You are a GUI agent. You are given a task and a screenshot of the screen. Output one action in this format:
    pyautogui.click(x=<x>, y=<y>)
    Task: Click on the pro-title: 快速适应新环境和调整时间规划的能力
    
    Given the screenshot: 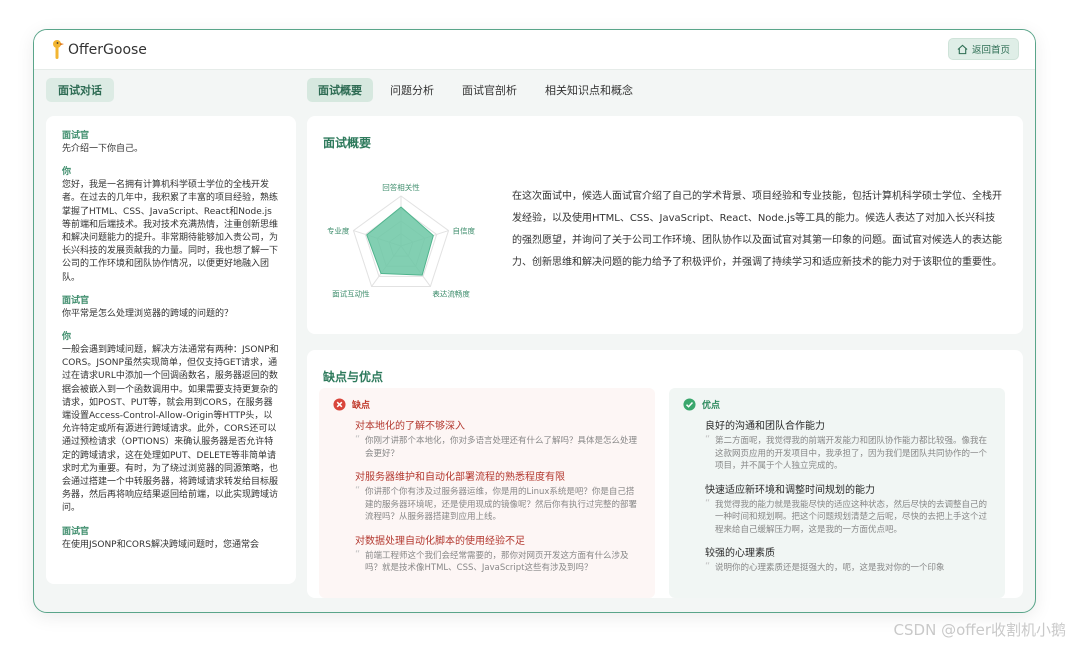 What is the action you would take?
    pyautogui.click(x=790, y=490)
    